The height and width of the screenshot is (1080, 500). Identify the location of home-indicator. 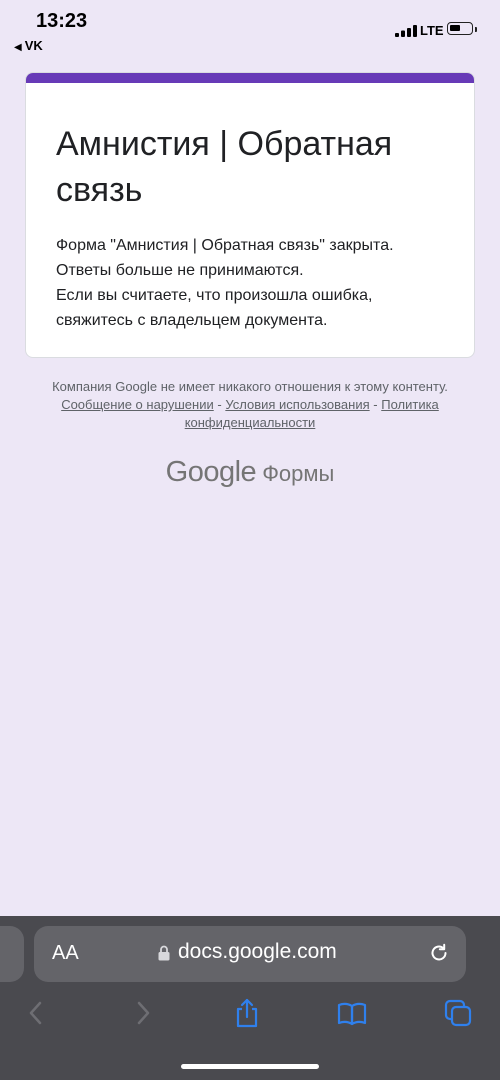
(250, 1066).